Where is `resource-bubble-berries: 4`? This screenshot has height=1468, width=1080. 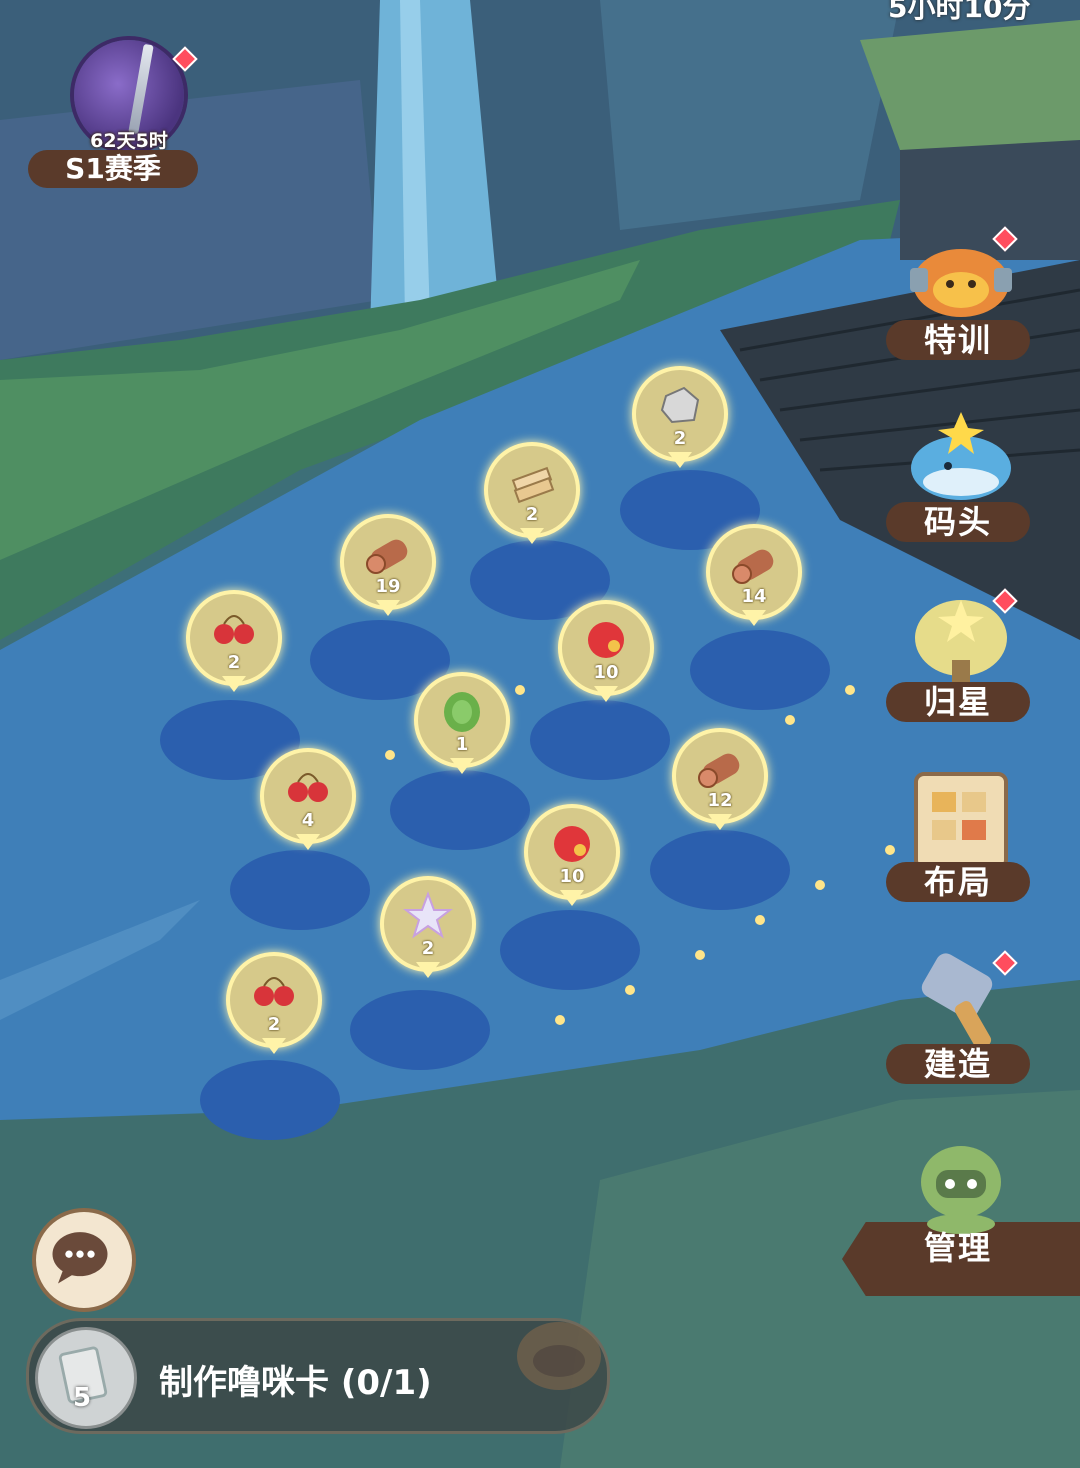 resource-bubble-berries: 4 is located at coordinates (308, 803).